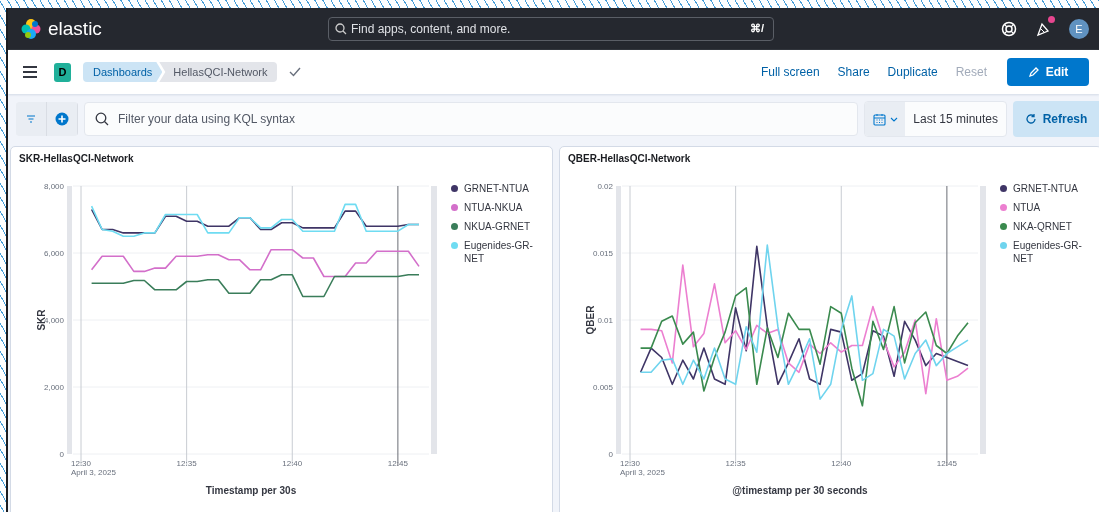 The image size is (1099, 512). I want to click on panel-title: SKR-HellasQCI-Network, so click(76, 159).